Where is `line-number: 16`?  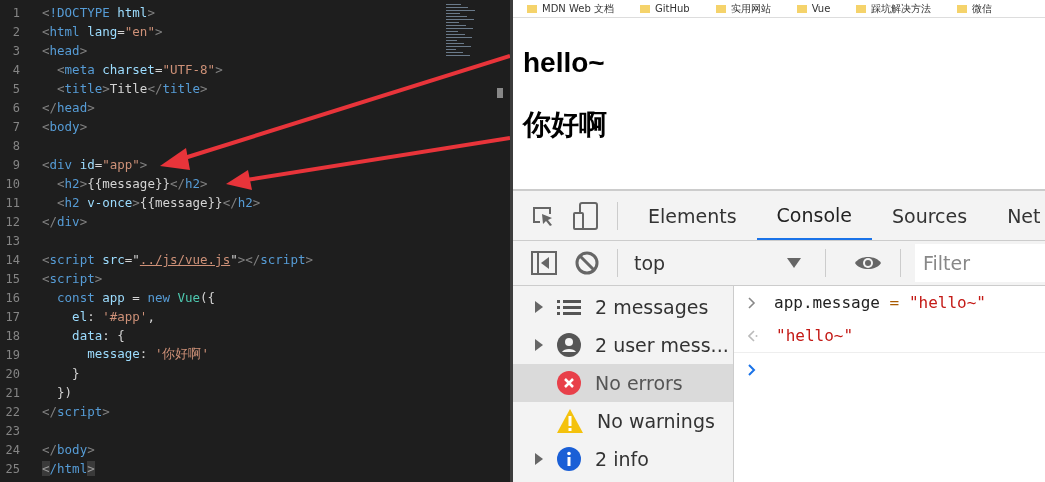 line-number: 16 is located at coordinates (12, 297).